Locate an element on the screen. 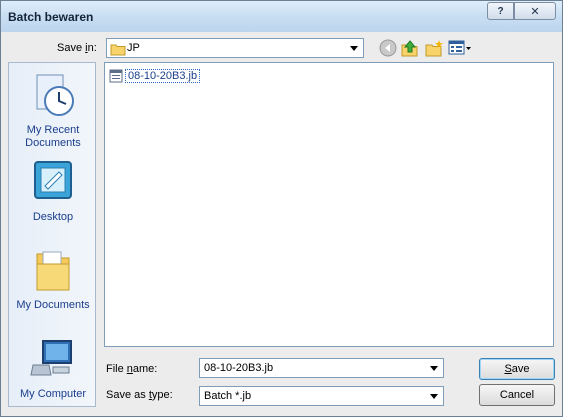 The image size is (563, 417). help-icon: ? is located at coordinates (500, 11).